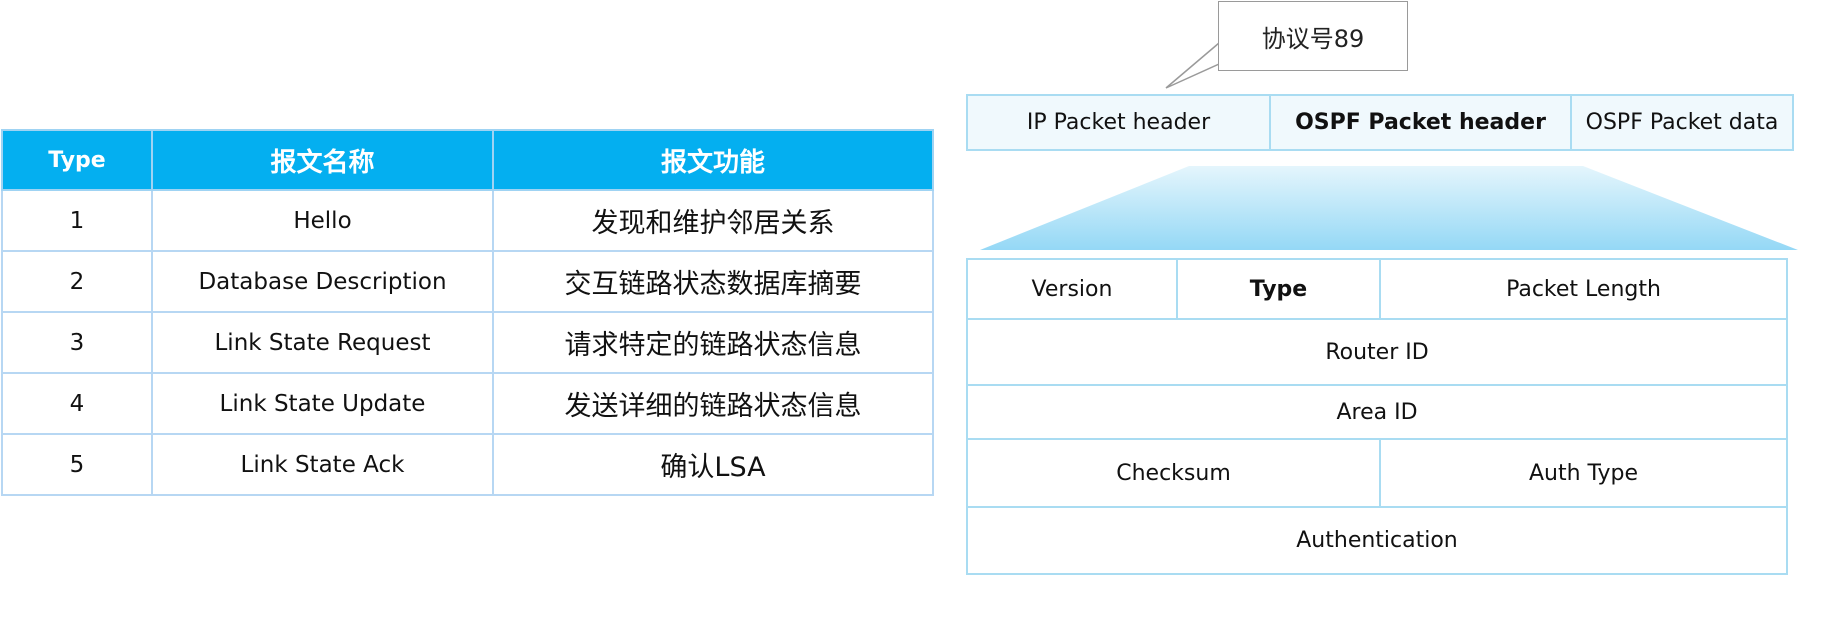 This screenshot has width=1837, height=630. I want to click on header-type: Type, so click(77, 160).